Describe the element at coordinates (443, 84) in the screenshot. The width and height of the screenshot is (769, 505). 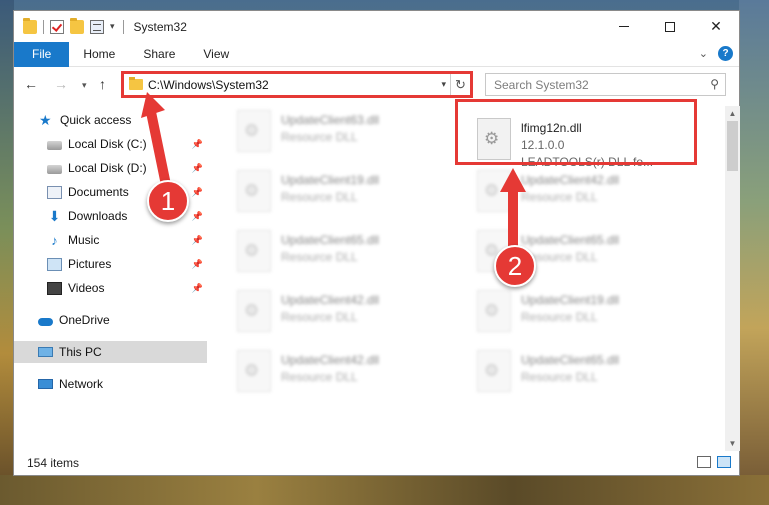
I see `address-dropdown-icon: ▾` at that location.